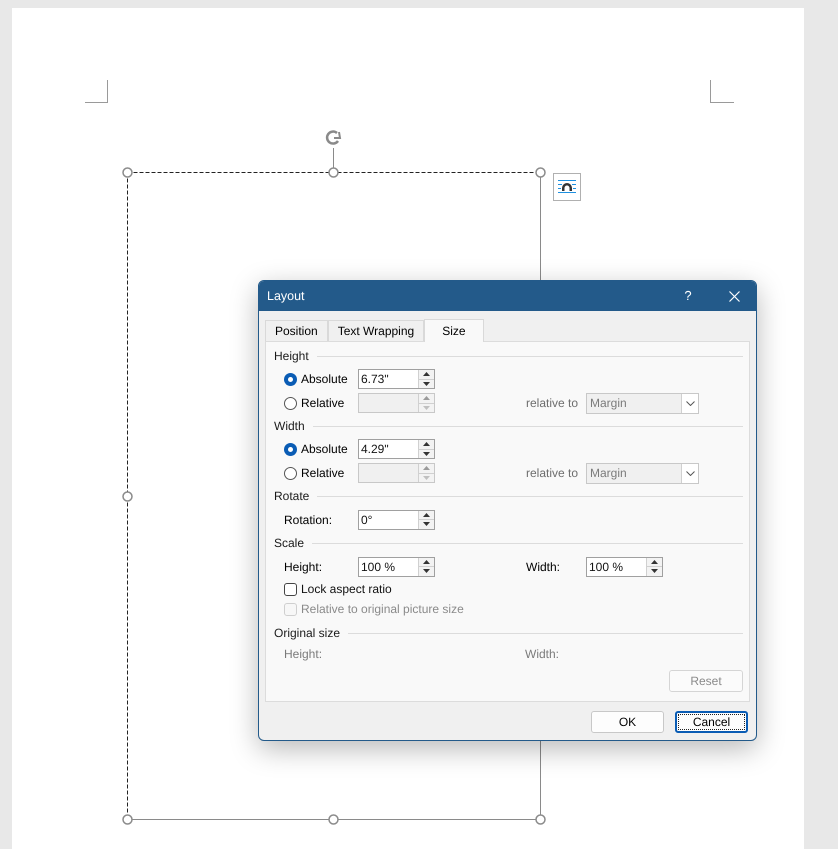  I want to click on text-wrap-icon, so click(567, 187).